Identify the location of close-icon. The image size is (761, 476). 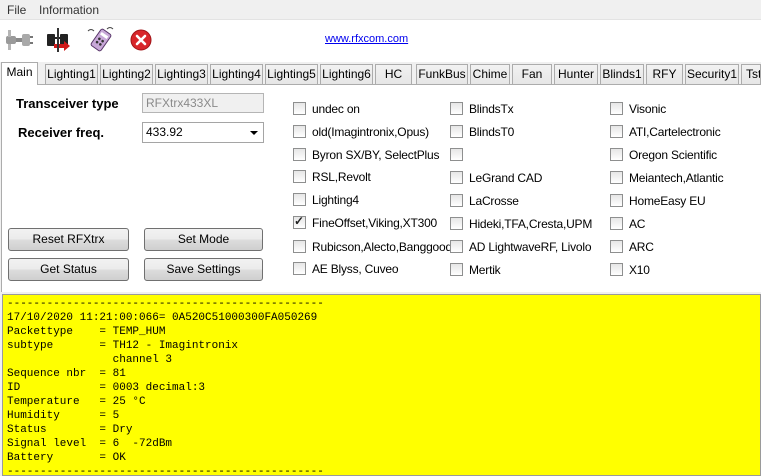
(142, 40).